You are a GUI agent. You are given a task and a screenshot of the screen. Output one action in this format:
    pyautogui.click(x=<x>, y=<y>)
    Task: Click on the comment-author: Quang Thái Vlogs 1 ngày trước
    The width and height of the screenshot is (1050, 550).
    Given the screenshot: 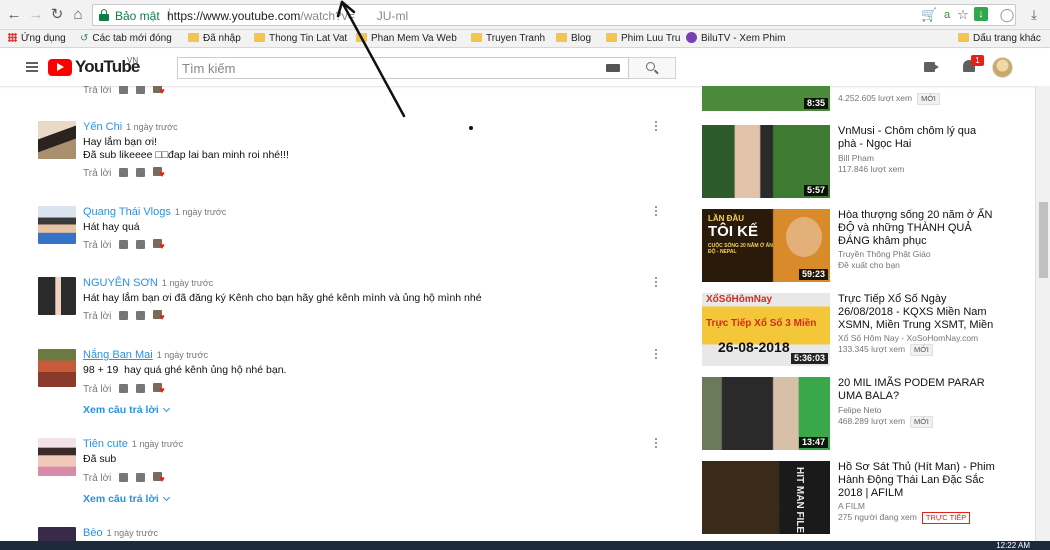 What is the action you would take?
    pyautogui.click(x=154, y=212)
    